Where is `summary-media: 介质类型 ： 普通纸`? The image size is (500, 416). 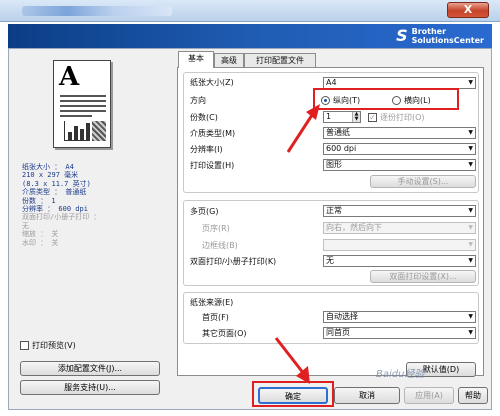
summary-media: 介质类型 ： 普通纸 is located at coordinates (54, 192).